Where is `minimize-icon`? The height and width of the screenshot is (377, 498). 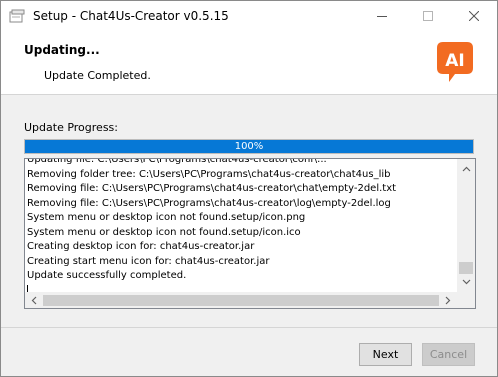 minimize-icon is located at coordinates (382, 16).